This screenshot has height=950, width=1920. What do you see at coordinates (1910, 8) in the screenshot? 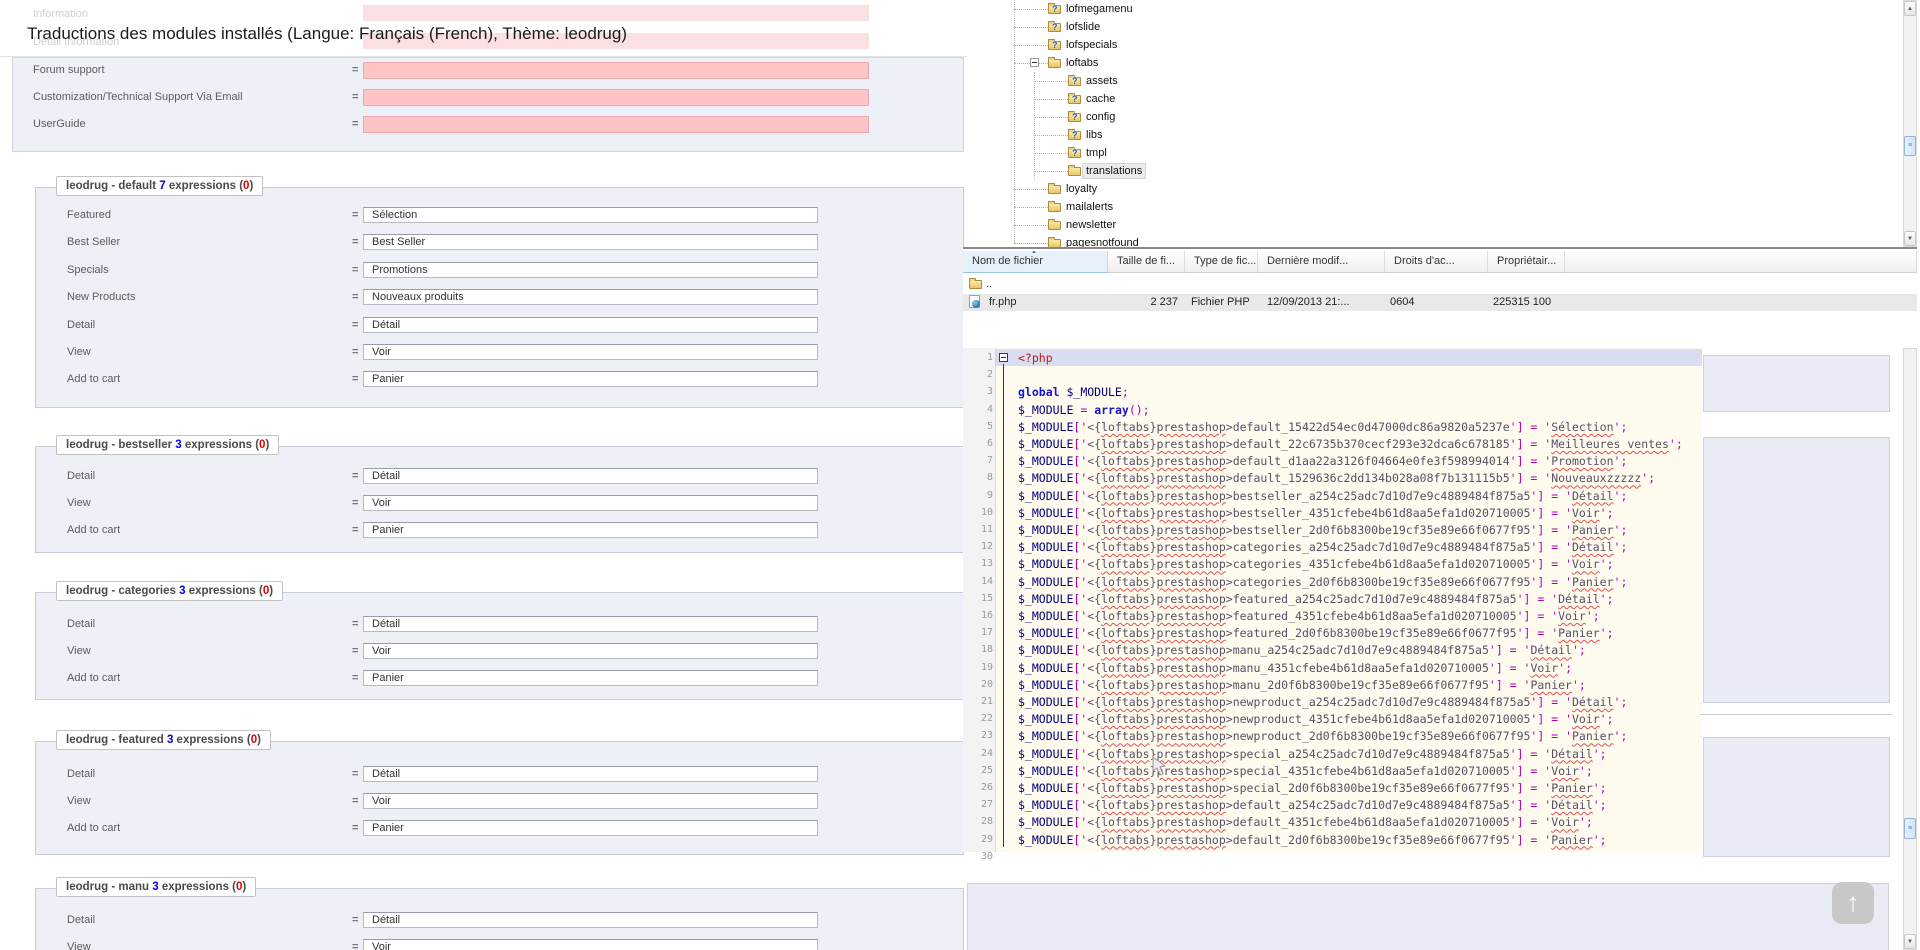
I see `scrollbar-up-icon: ▲` at bounding box center [1910, 8].